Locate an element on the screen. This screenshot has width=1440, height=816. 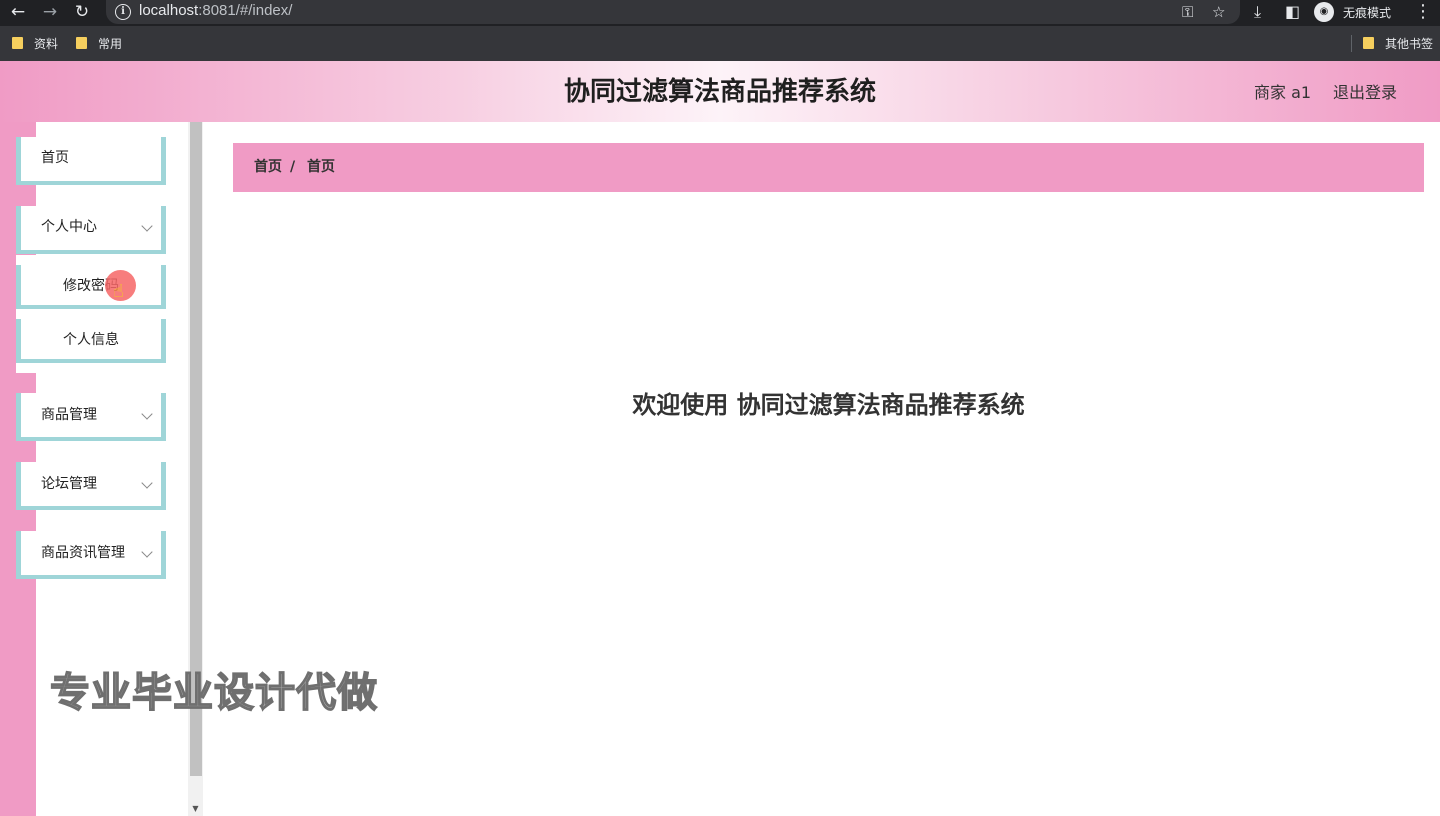
sidebar-subitem-change-password: 修改密码 is located at coordinates (91, 287).